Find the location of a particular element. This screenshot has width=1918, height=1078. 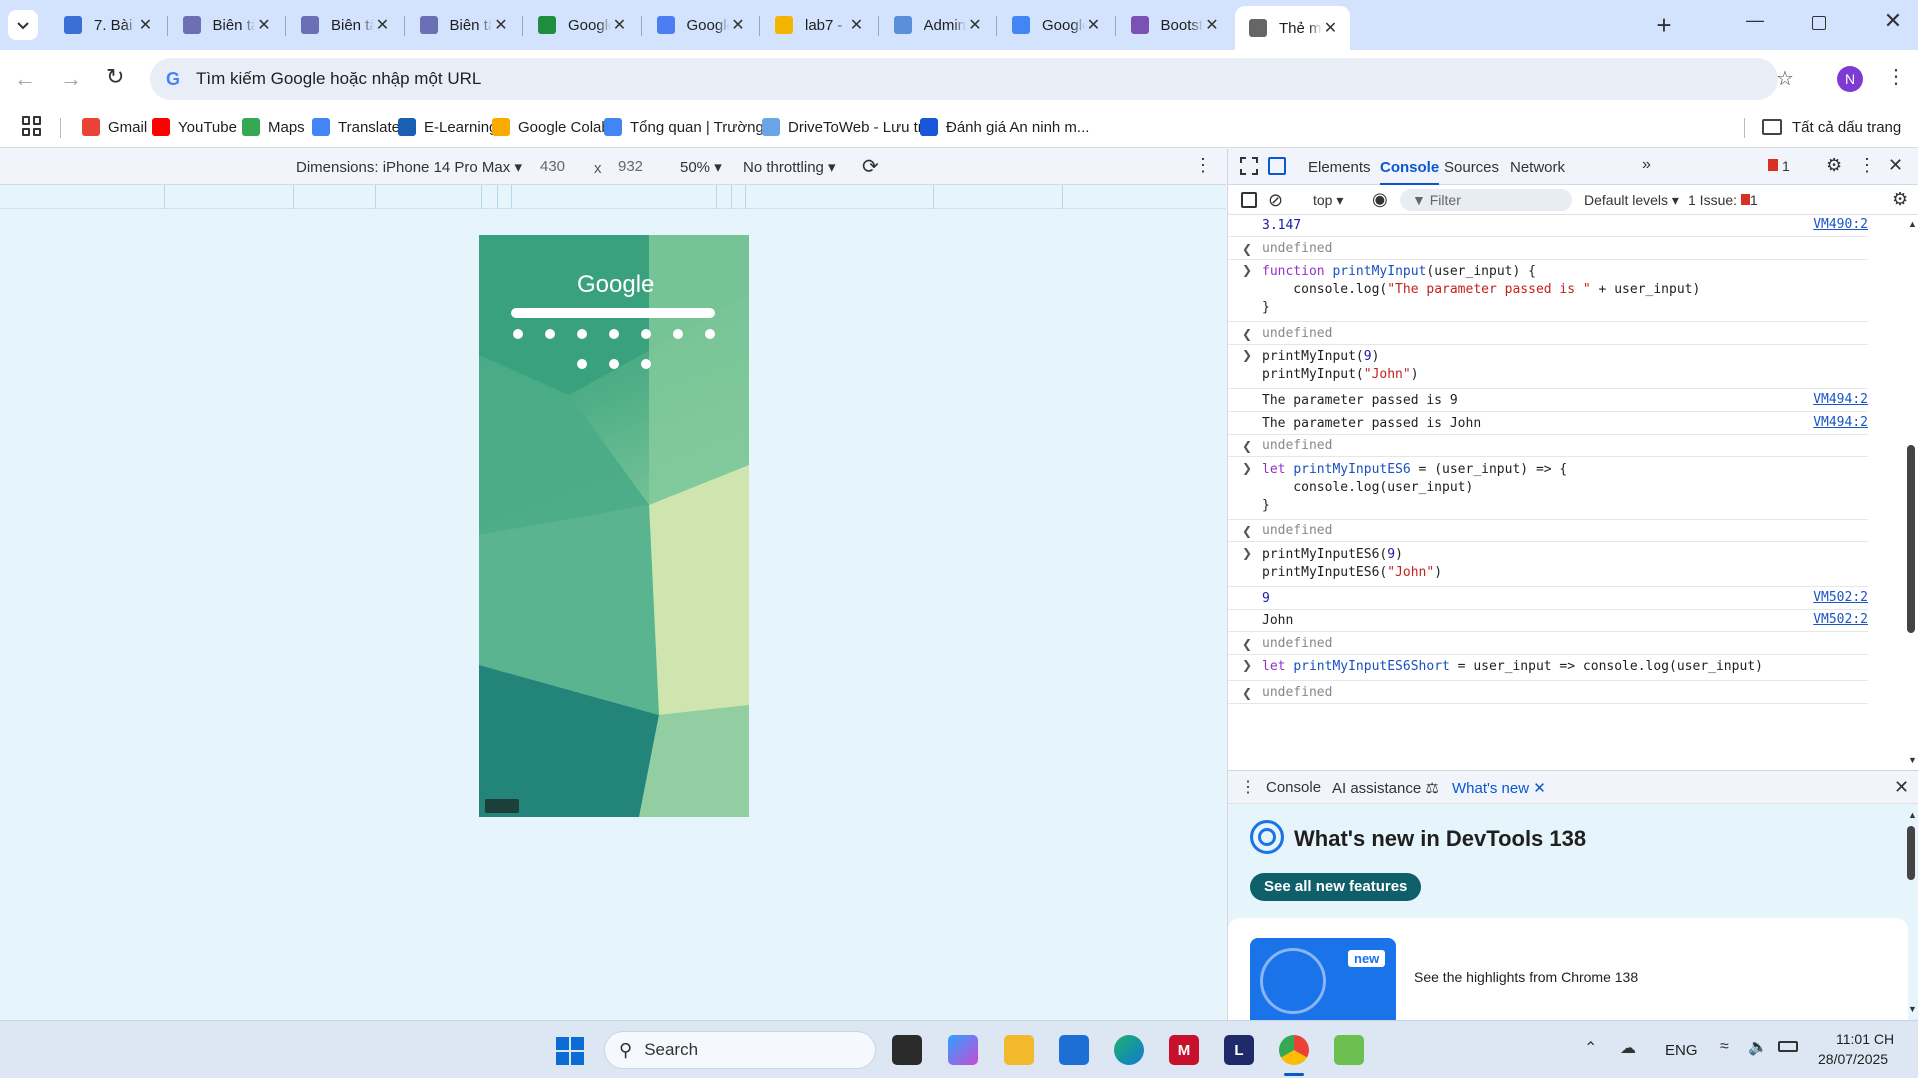

settings-gear-icon: ⚙ is located at coordinates (1834, 165).